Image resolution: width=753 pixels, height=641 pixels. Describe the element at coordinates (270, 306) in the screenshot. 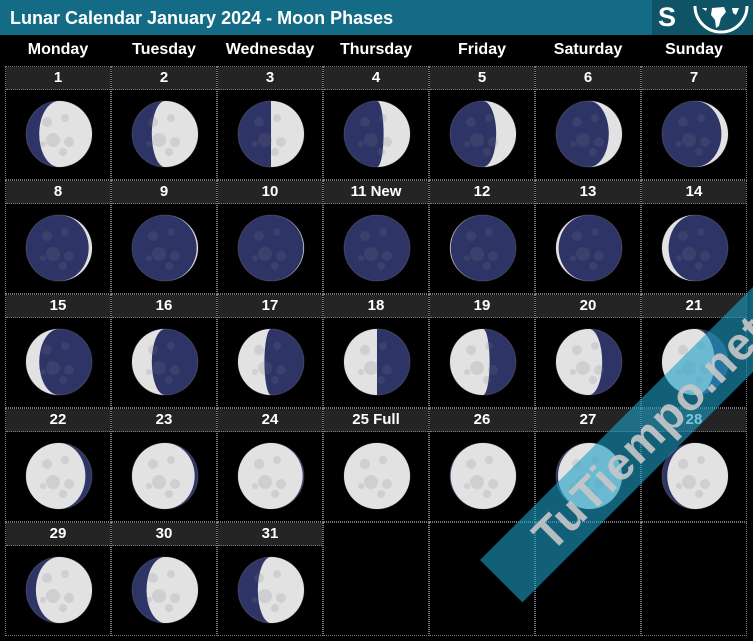

I see `day-number: 17` at that location.